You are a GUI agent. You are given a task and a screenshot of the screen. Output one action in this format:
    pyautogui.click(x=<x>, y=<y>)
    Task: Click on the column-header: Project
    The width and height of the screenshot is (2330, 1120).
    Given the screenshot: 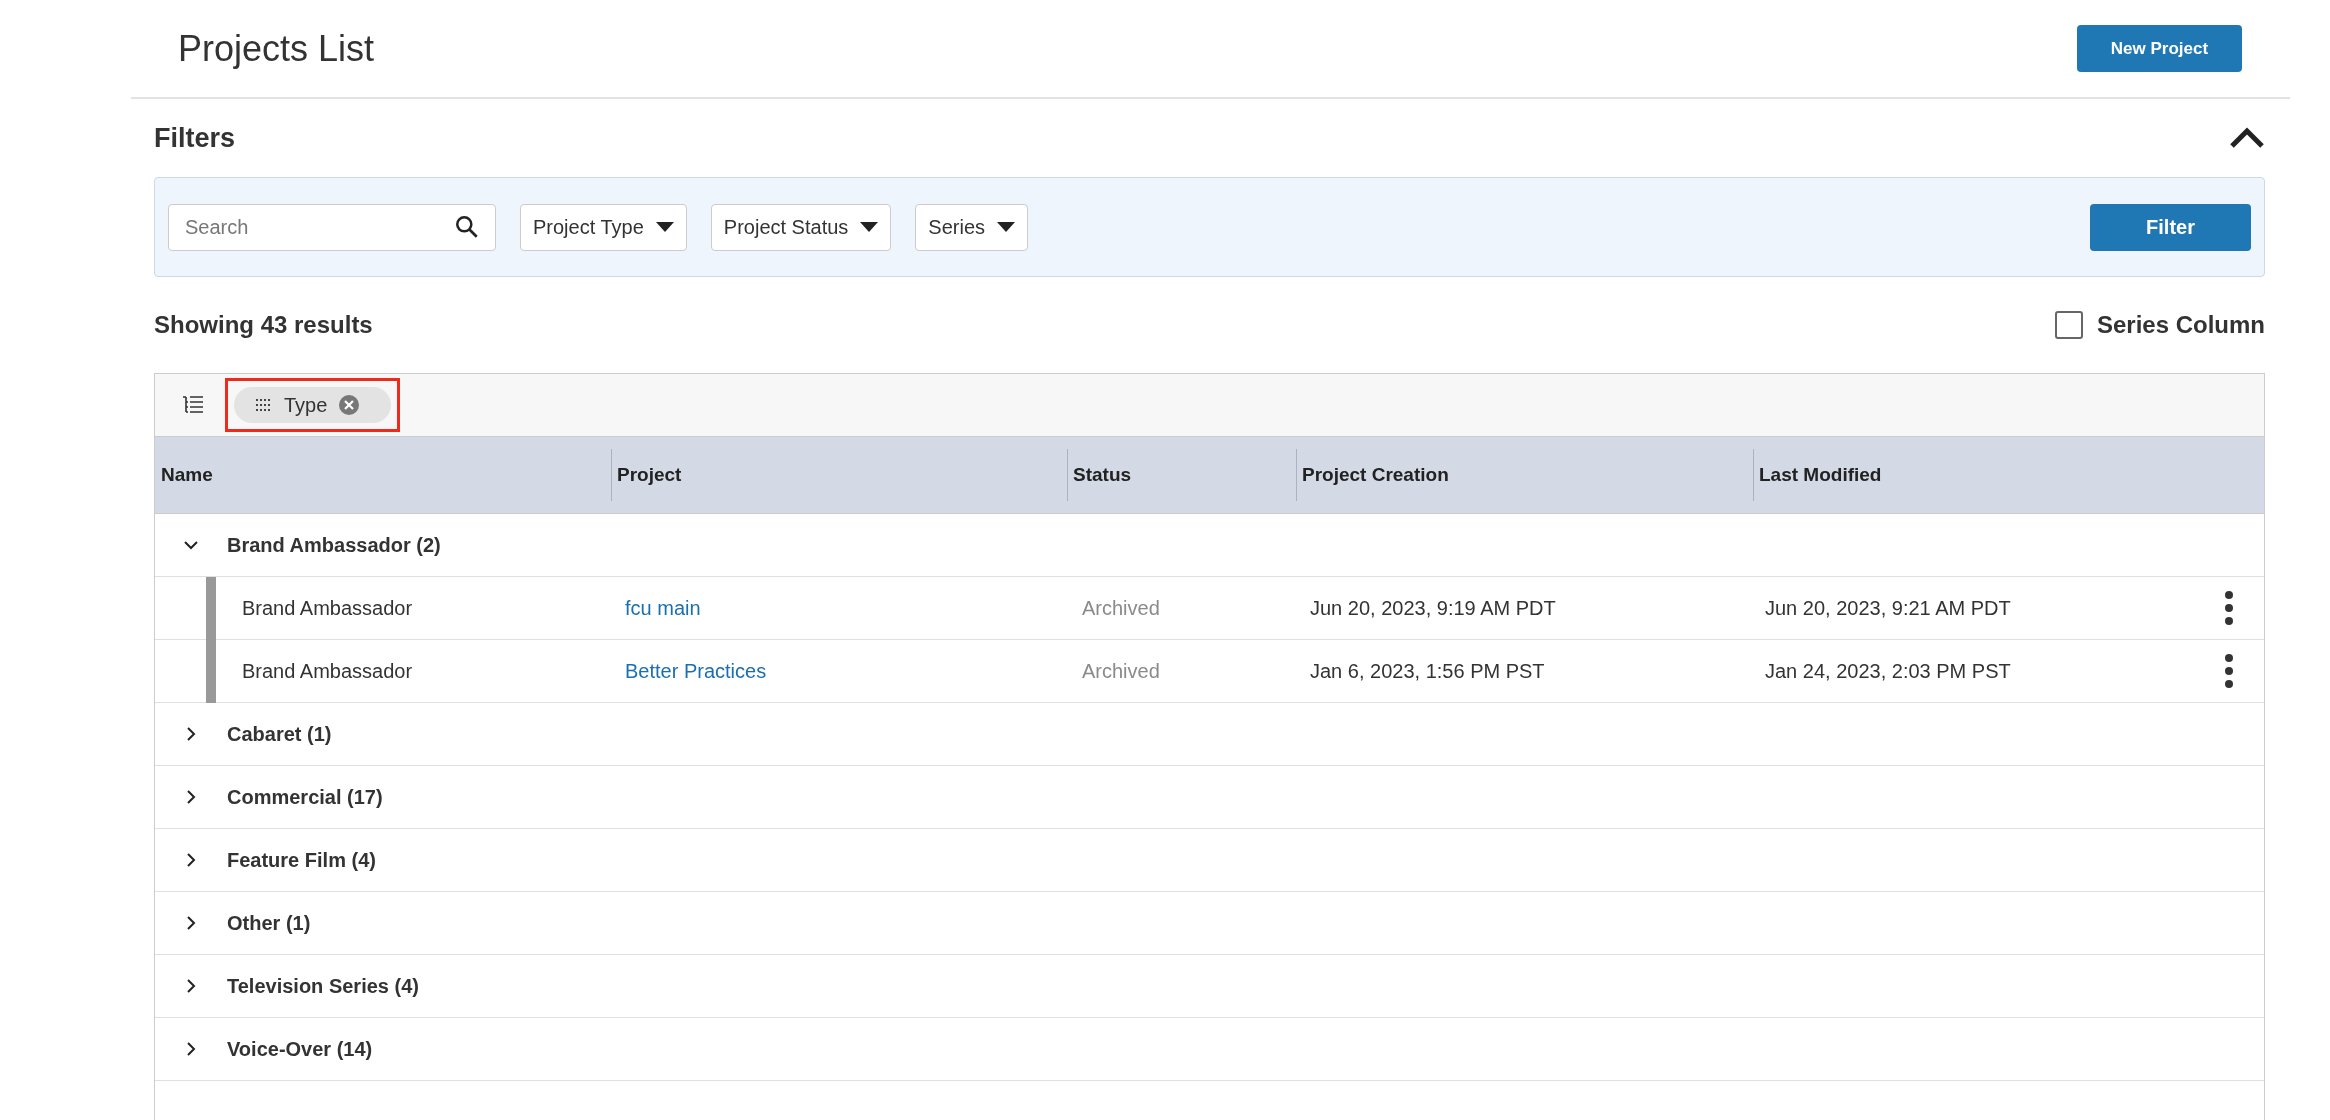 What is the action you would take?
    pyautogui.click(x=649, y=475)
    